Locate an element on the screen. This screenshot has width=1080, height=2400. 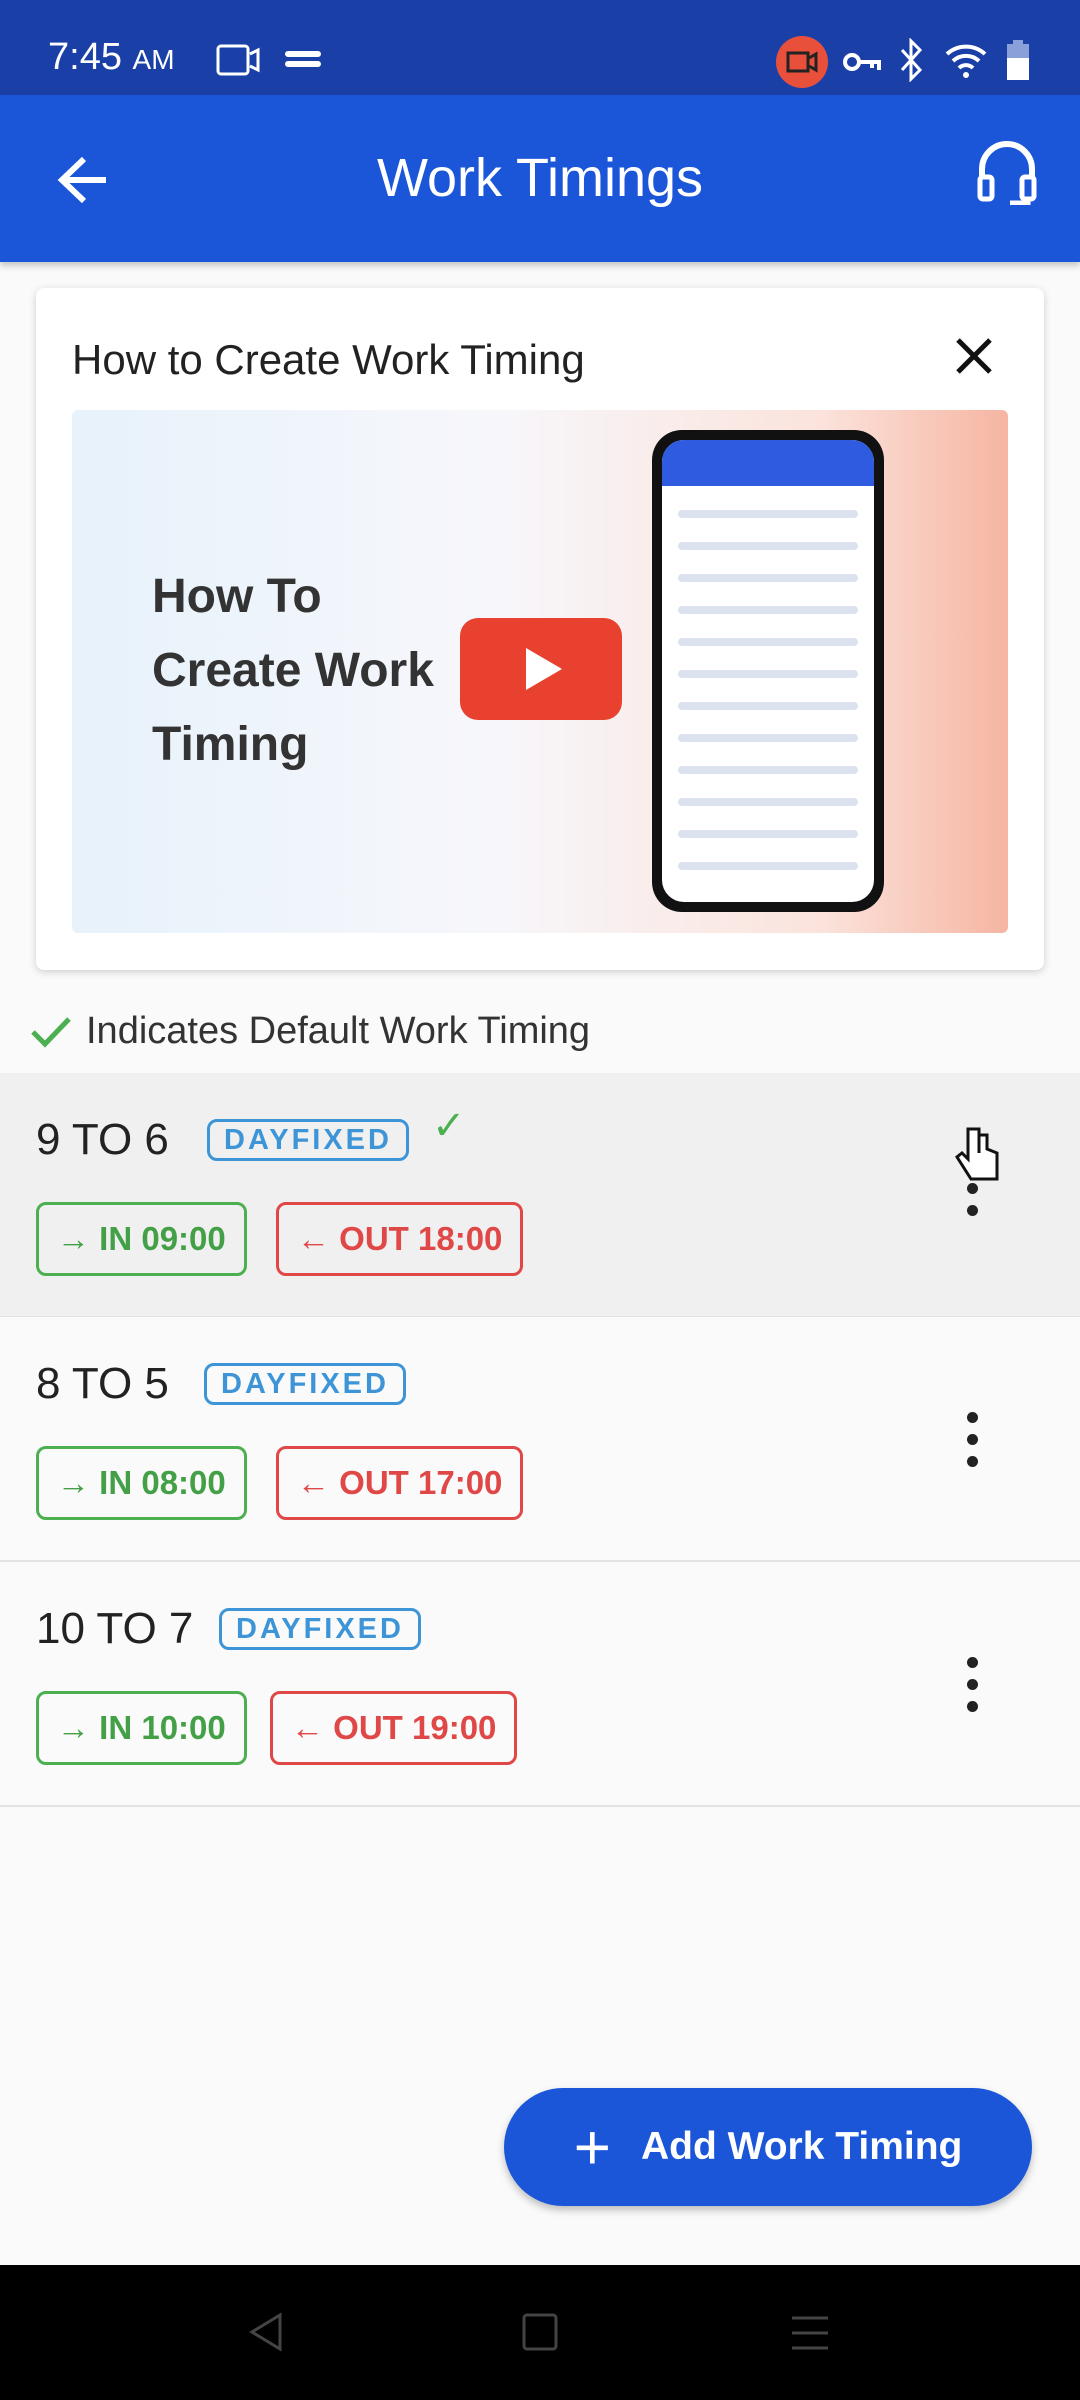
play-icon is located at coordinates (544, 669).